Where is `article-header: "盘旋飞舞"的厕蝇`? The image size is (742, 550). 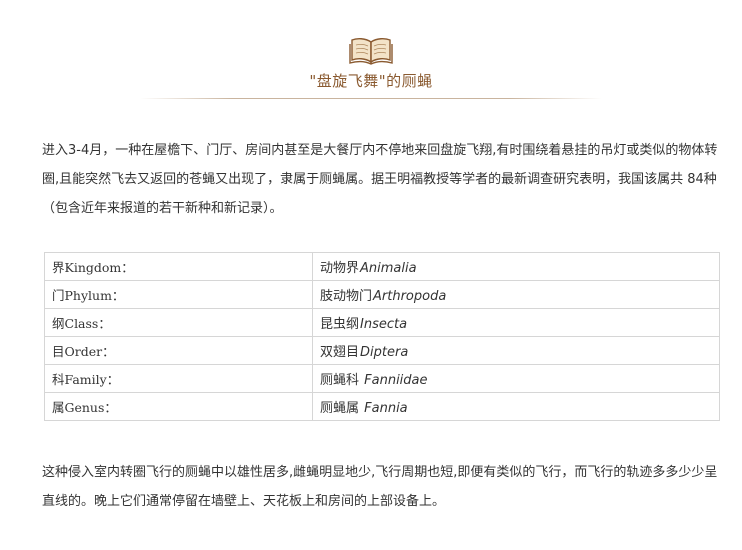
article-header: "盘旋飞舞"的厕蝇 is located at coordinates (371, 63).